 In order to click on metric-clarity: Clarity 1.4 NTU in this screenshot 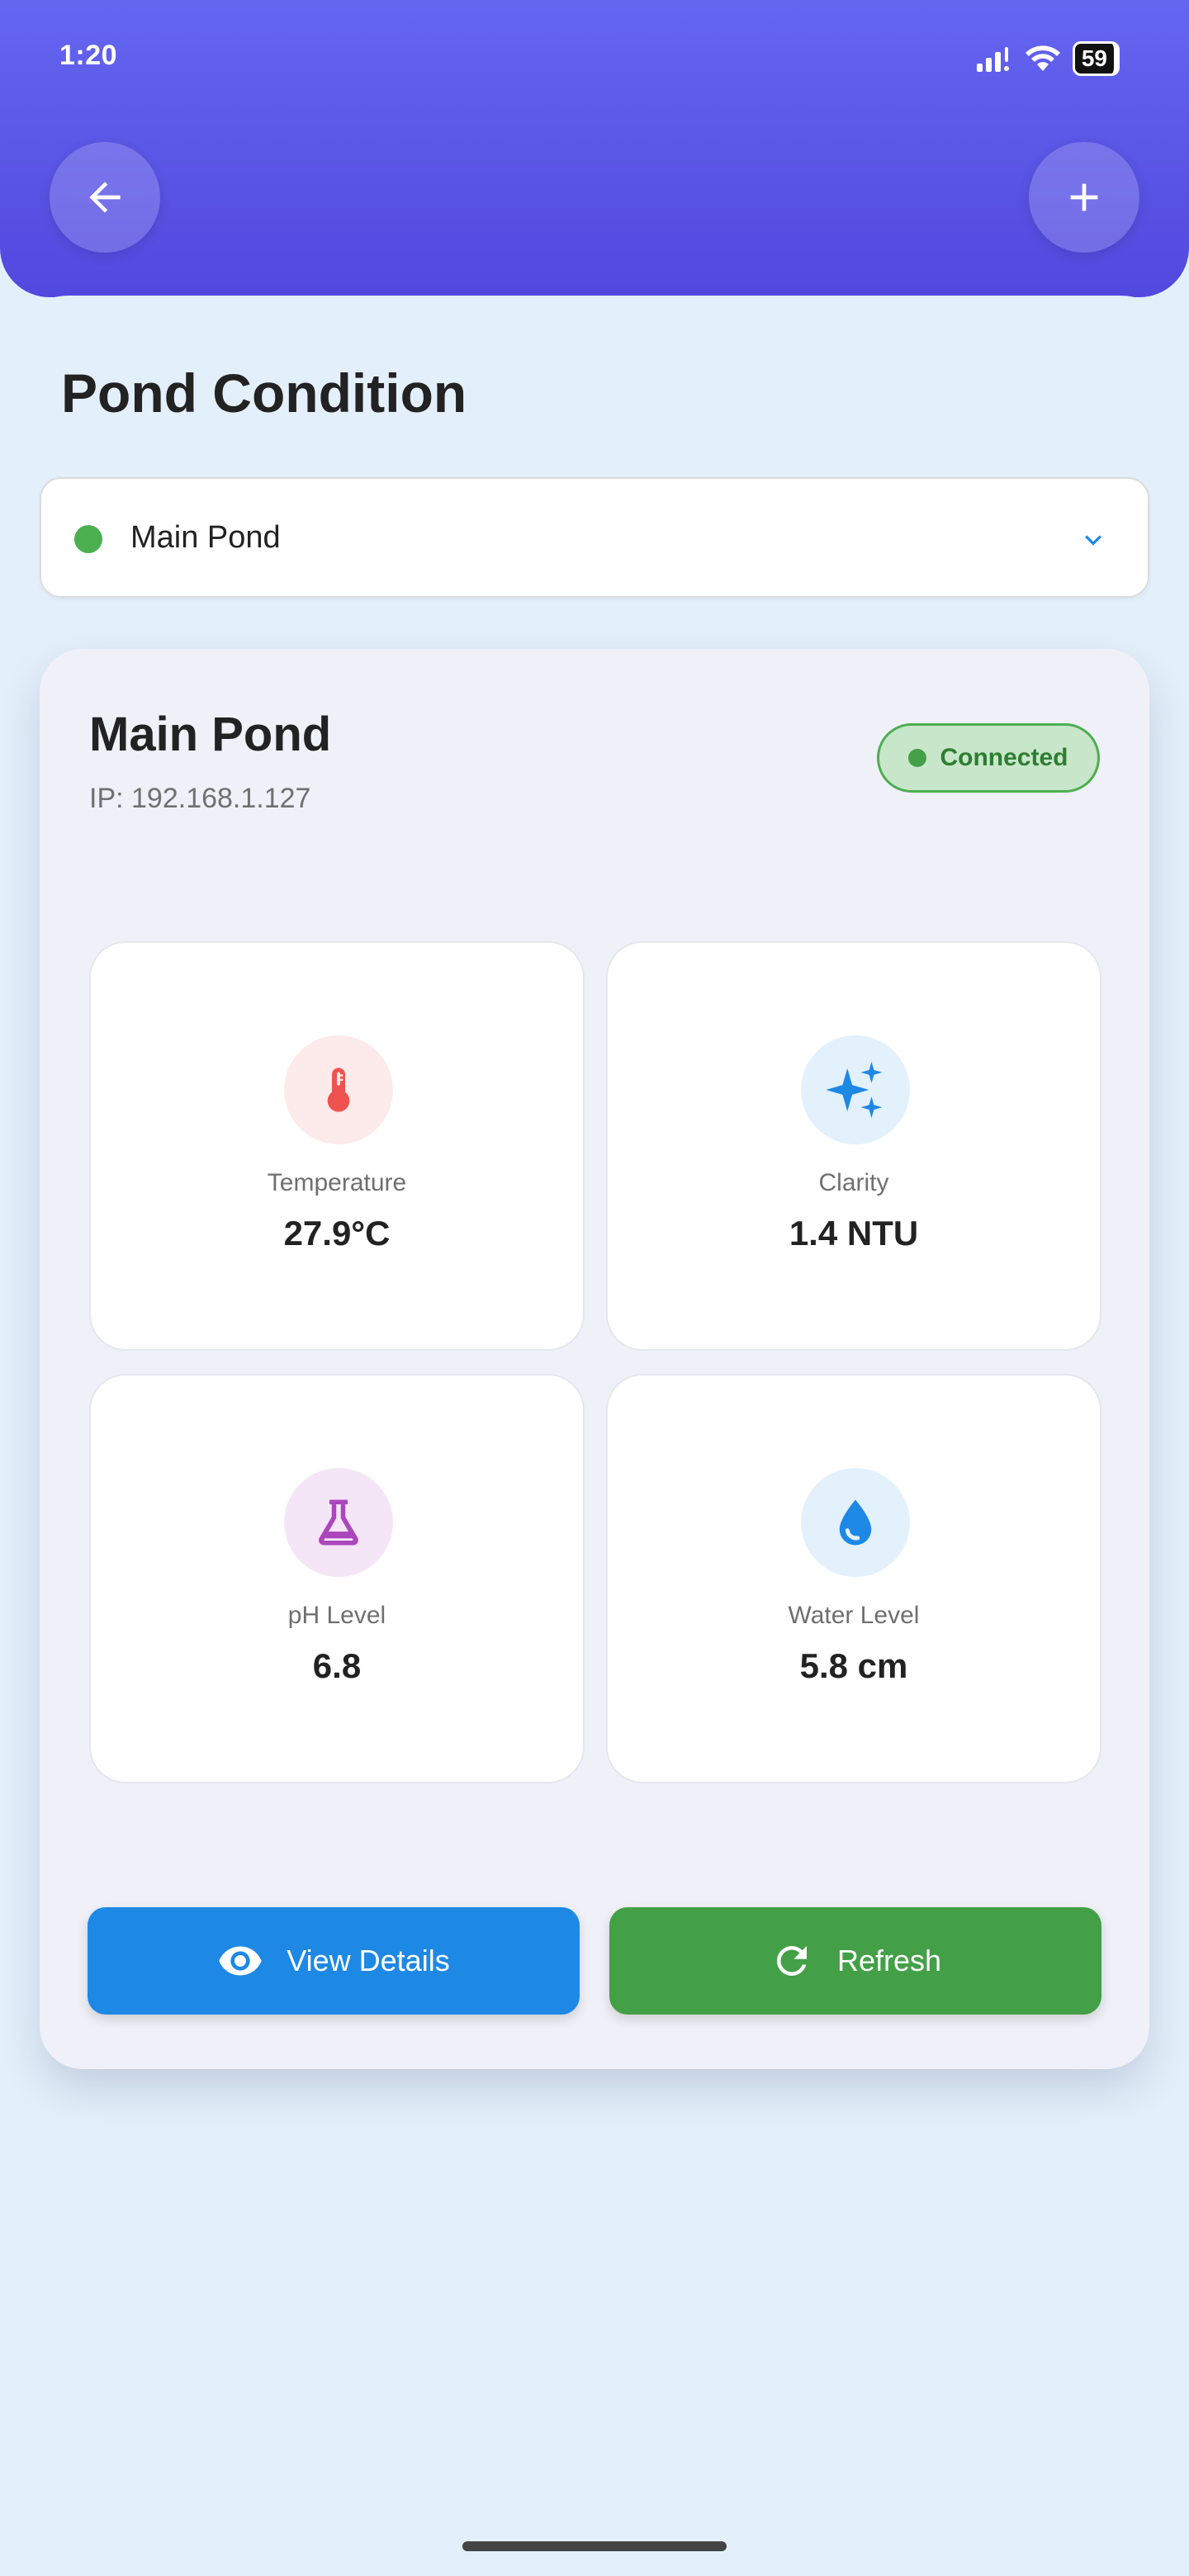, I will do `click(853, 1146)`.